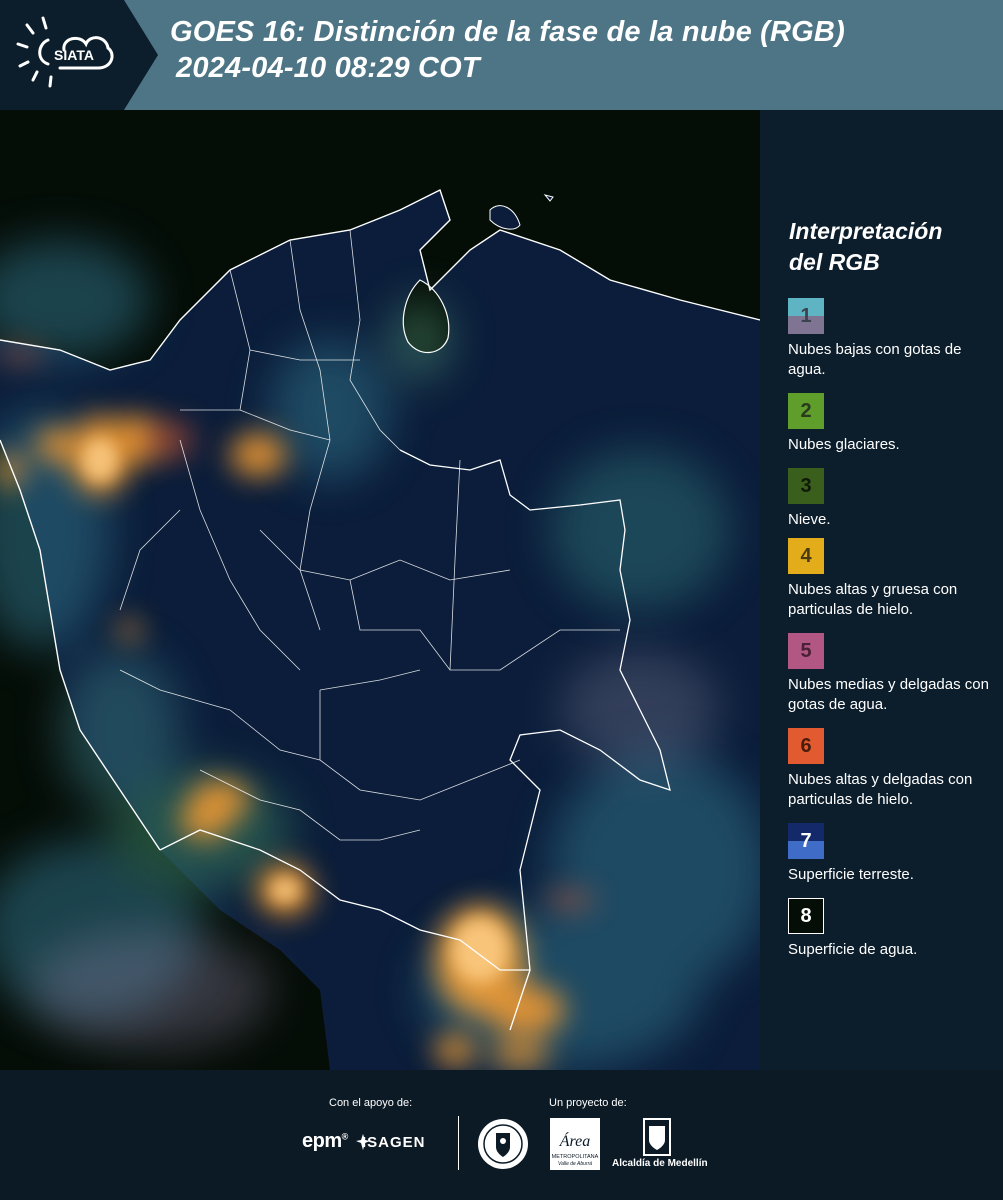 The image size is (1003, 1200). I want to click on footer-divider, so click(458, 1143).